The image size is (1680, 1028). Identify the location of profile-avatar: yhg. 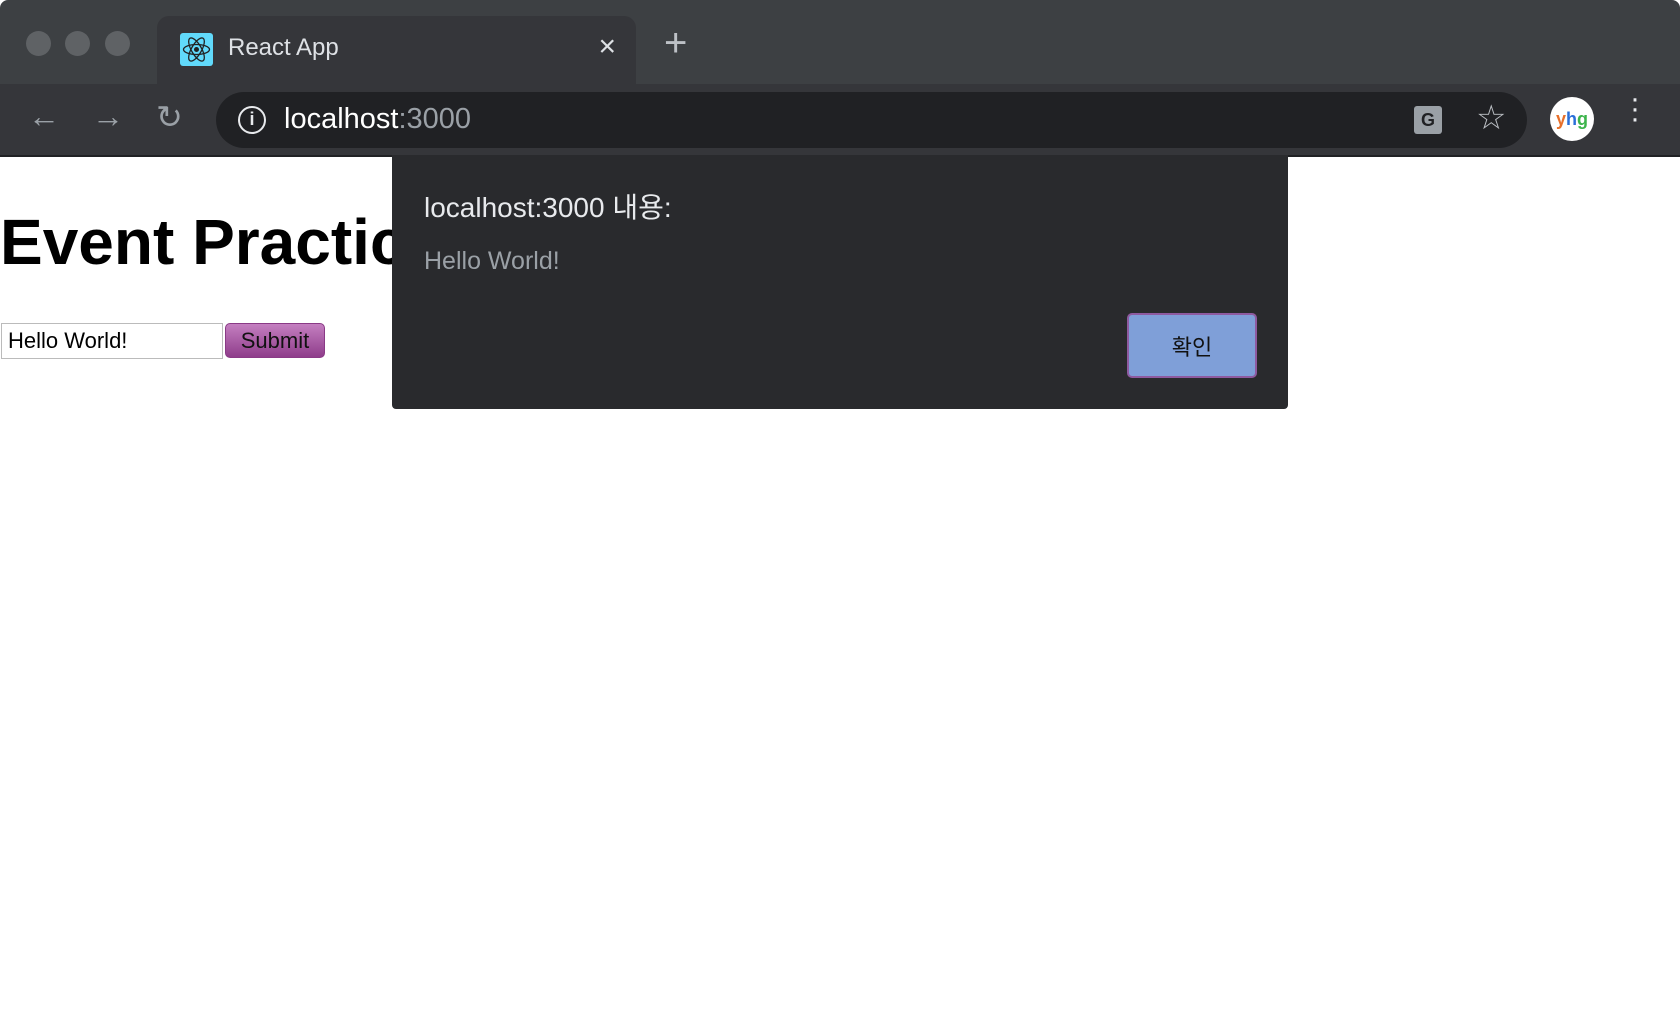
(1572, 119).